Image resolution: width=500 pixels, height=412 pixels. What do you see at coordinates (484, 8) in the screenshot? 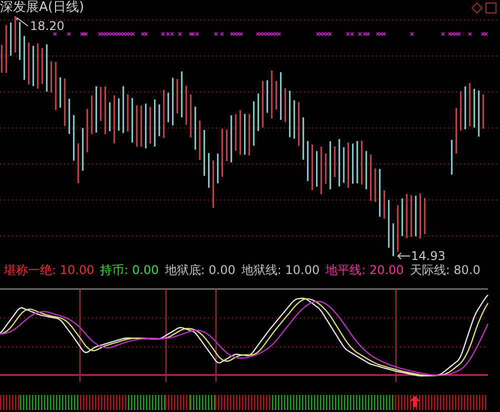
I see `window-controls-icon` at bounding box center [484, 8].